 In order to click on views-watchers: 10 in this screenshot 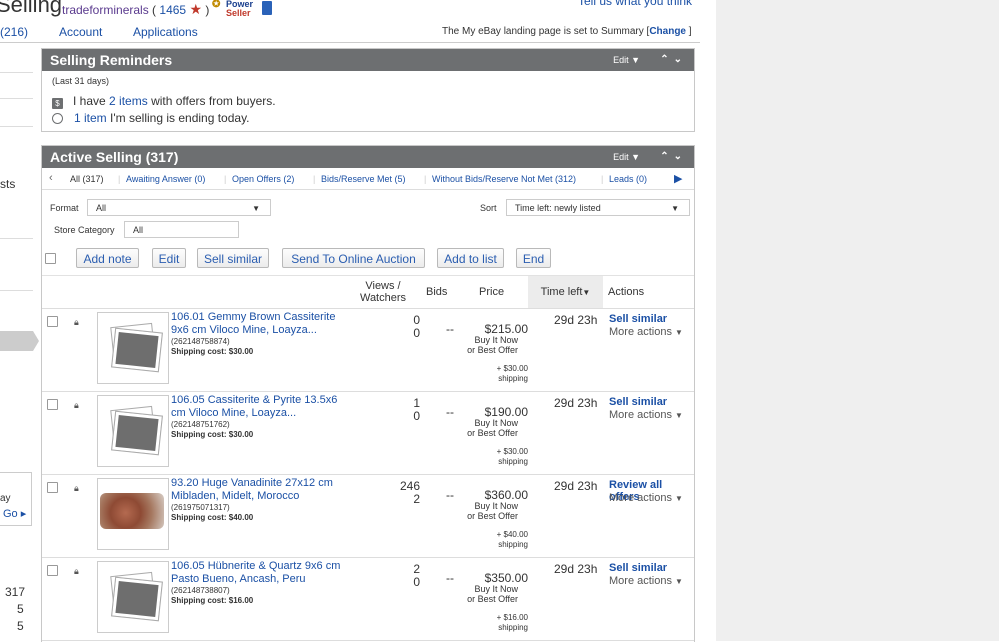, I will do `click(416, 409)`.